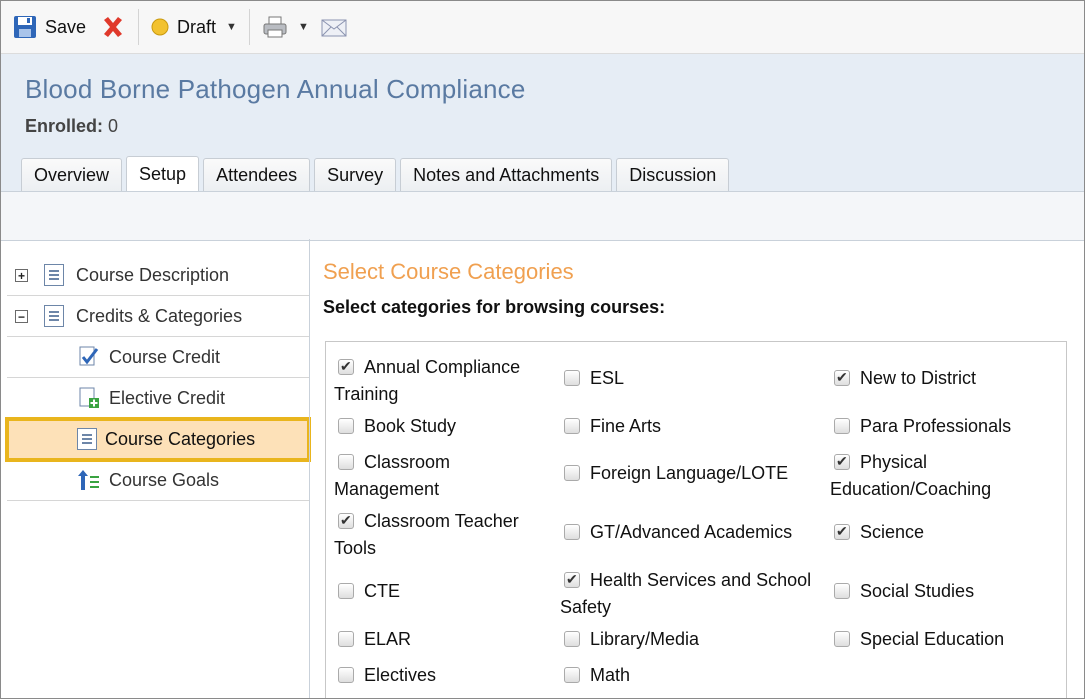  I want to click on category-label: Tools, so click(355, 548).